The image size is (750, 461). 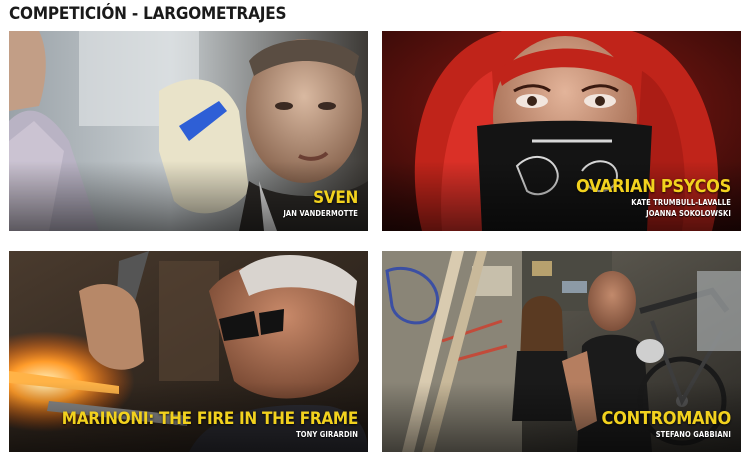 What do you see at coordinates (320, 198) in the screenshot?
I see `film-title: SVEN` at bounding box center [320, 198].